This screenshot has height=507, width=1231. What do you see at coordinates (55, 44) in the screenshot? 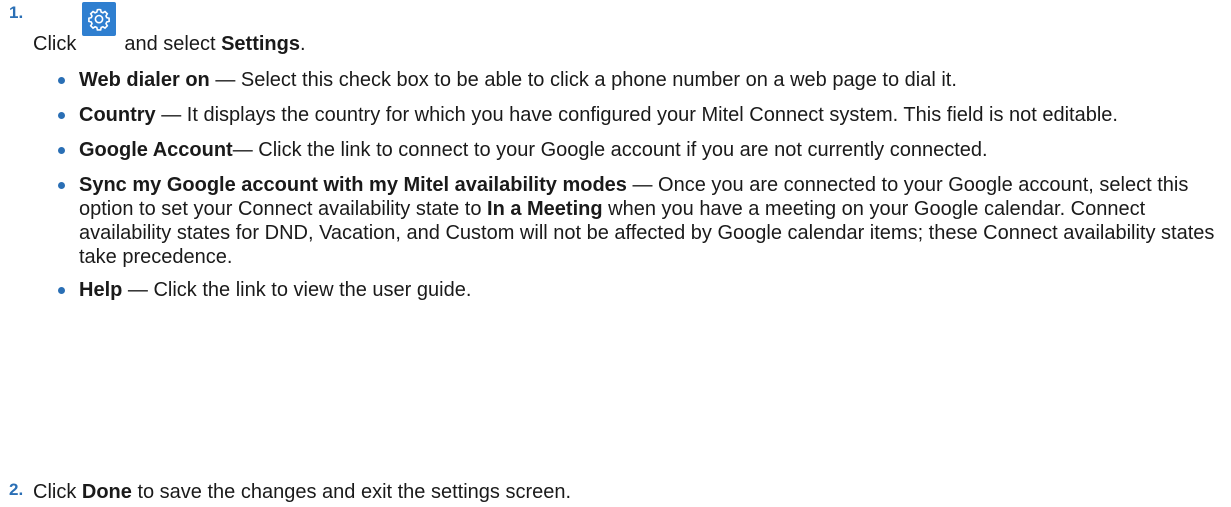
I see `step-1-click-text: Click` at bounding box center [55, 44].